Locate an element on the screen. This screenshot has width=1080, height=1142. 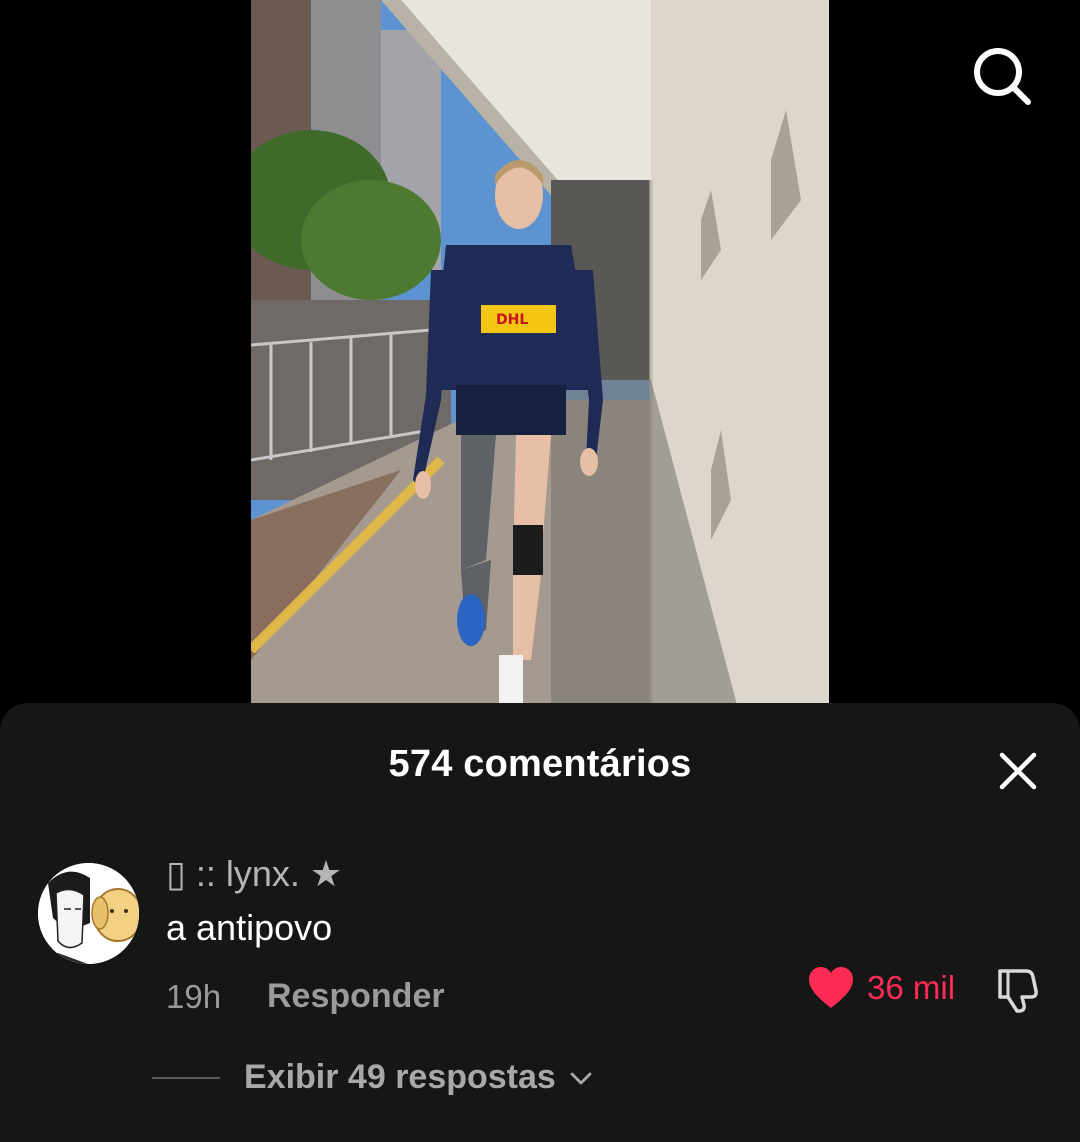
view-replies-button: Exibir 49 respostas is located at coordinates (373, 1077).